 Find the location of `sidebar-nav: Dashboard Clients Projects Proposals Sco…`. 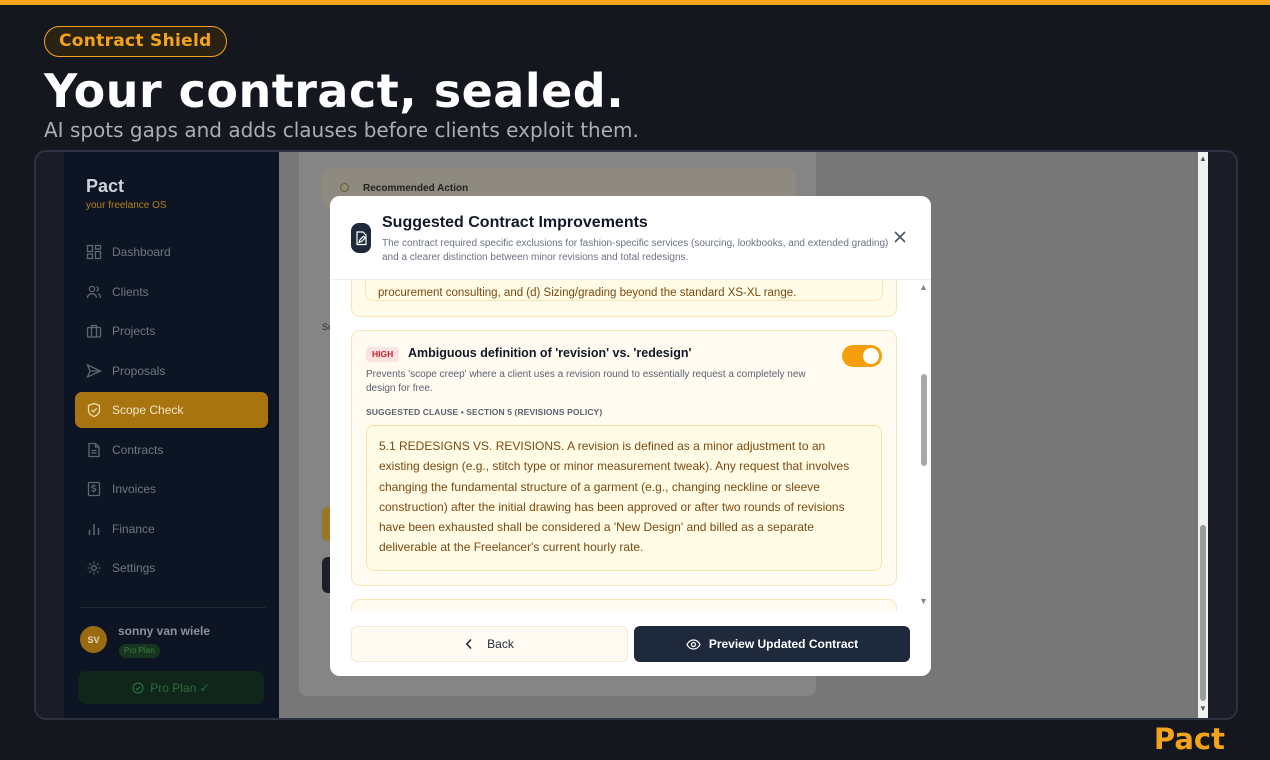

sidebar-nav: Dashboard Clients Projects Proposals Sco… is located at coordinates (171, 412).